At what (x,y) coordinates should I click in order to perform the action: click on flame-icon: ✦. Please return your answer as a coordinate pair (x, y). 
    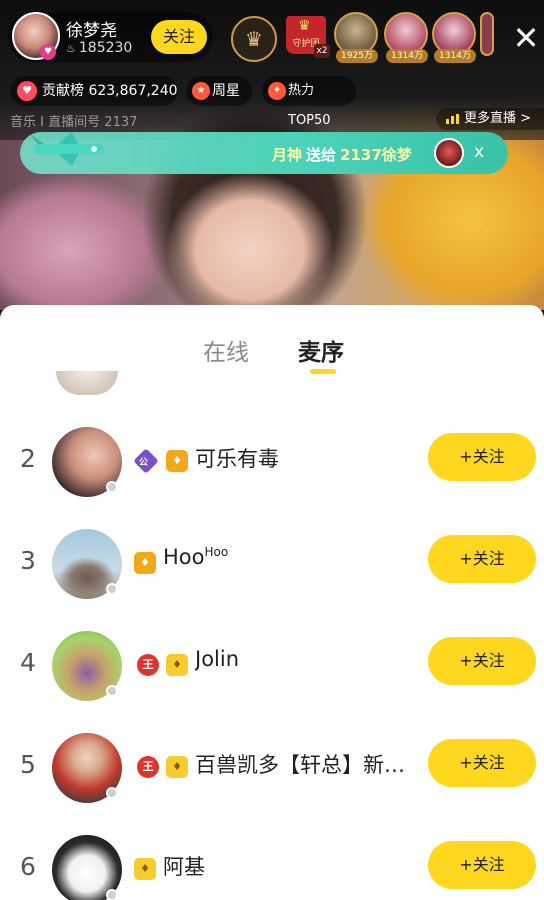
    Looking at the image, I should click on (277, 91).